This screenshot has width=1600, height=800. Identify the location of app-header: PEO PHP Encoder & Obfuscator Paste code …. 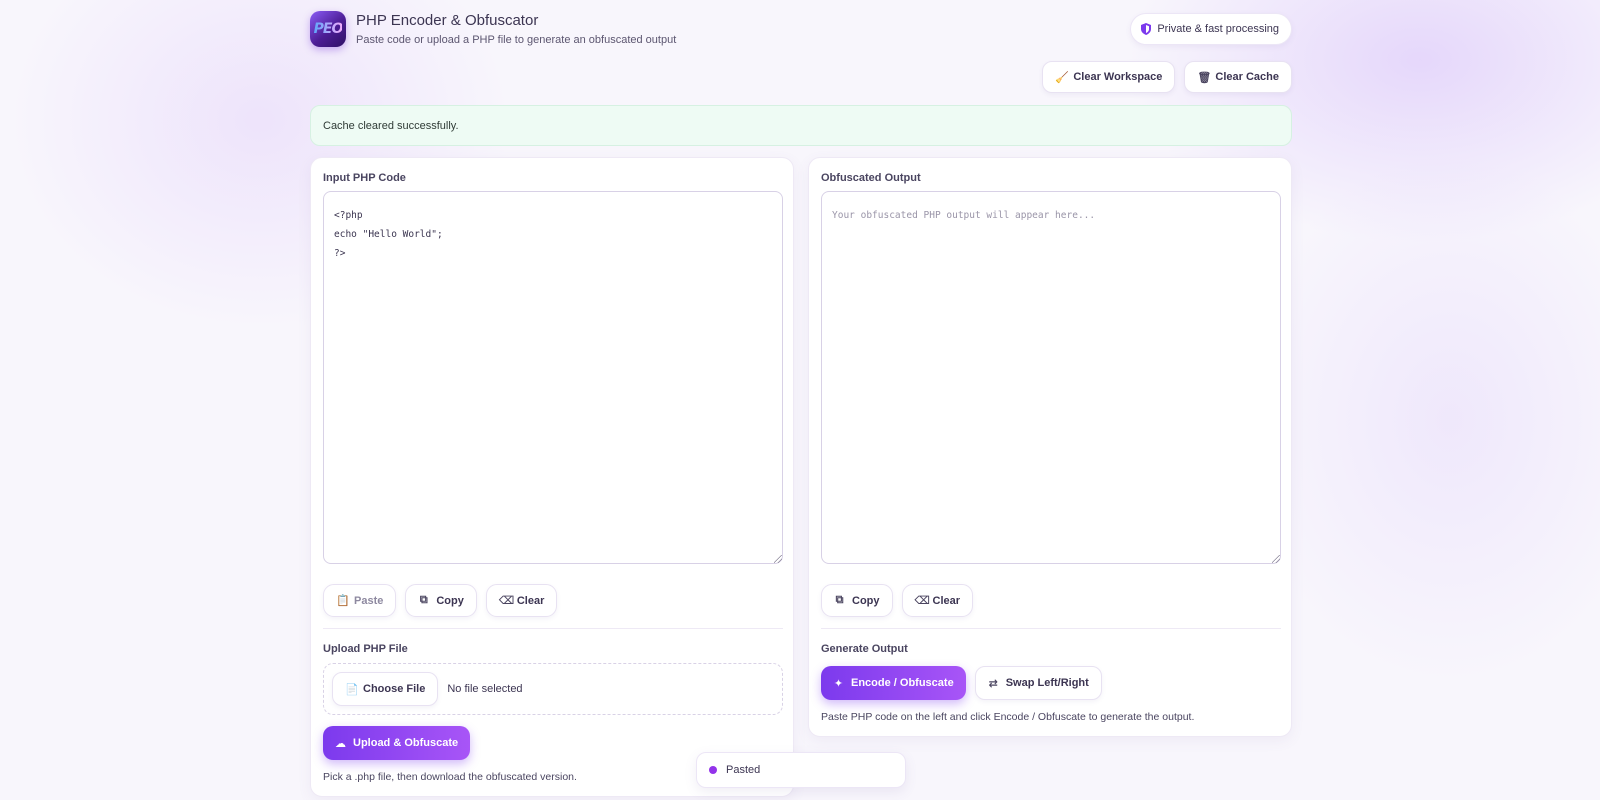
(801, 30).